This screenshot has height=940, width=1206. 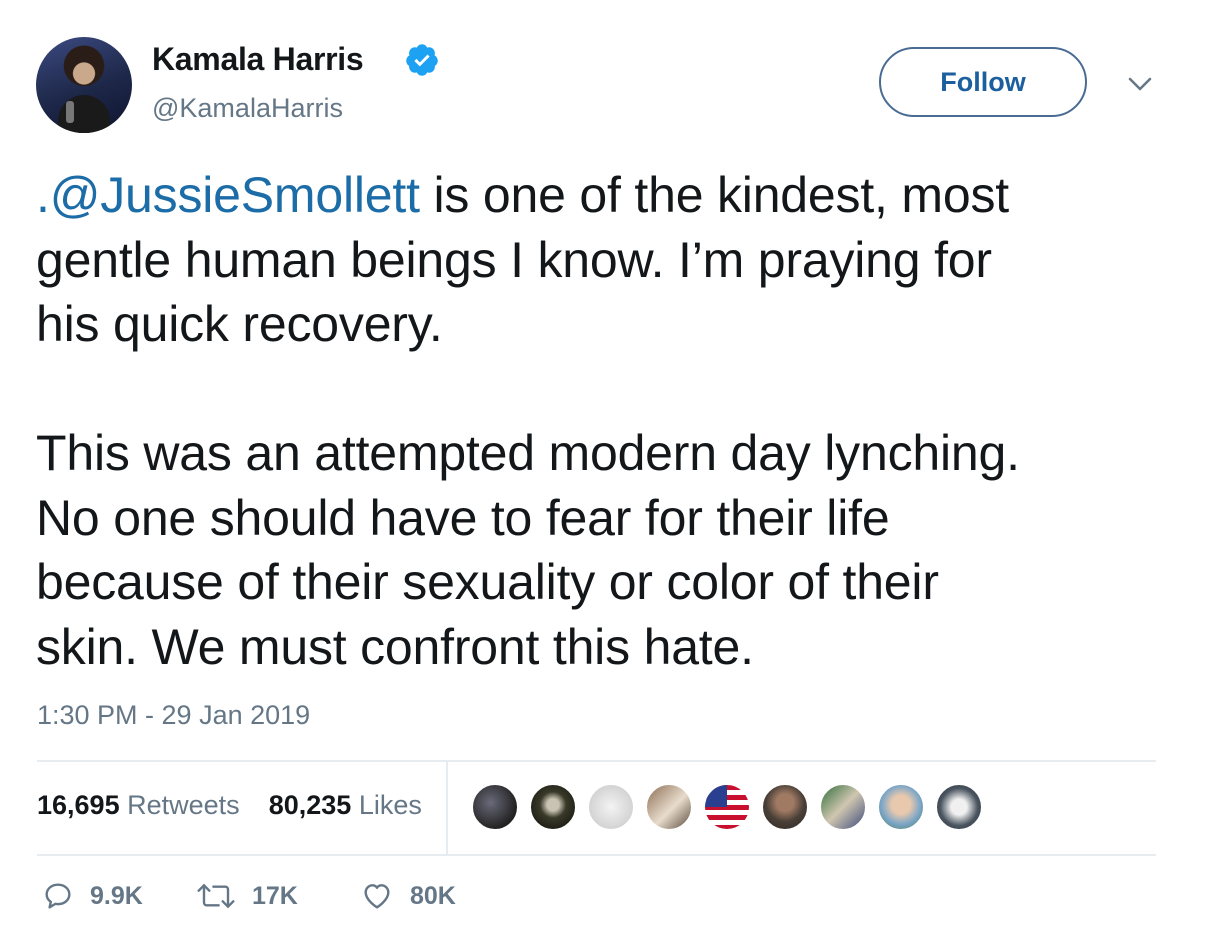 What do you see at coordinates (377, 896) in the screenshot?
I see `heart-icon` at bounding box center [377, 896].